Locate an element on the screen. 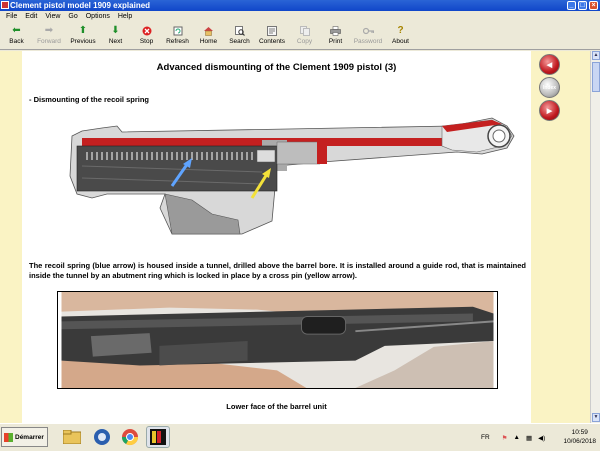 The height and width of the screenshot is (451, 600). index-label: Index is located at coordinates (549, 87).